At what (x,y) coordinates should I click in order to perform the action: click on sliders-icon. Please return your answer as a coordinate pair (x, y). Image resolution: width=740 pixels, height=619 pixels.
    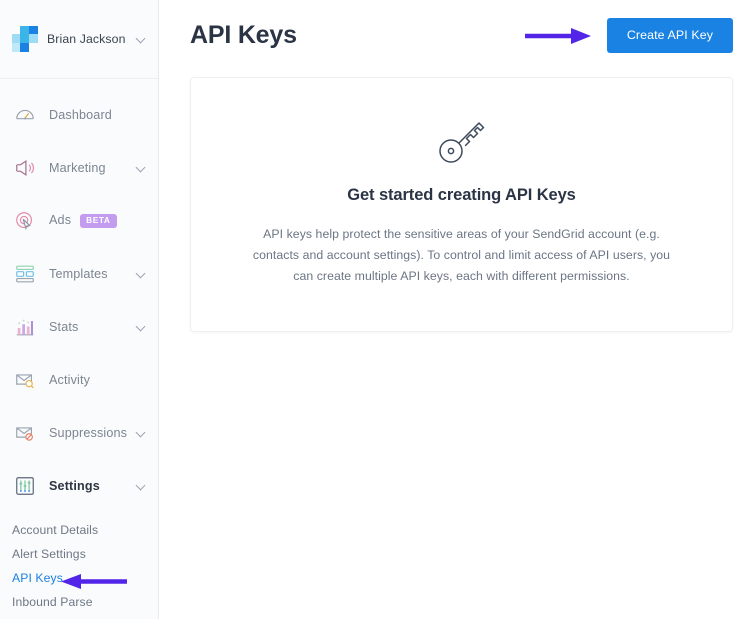
    Looking at the image, I should click on (25, 486).